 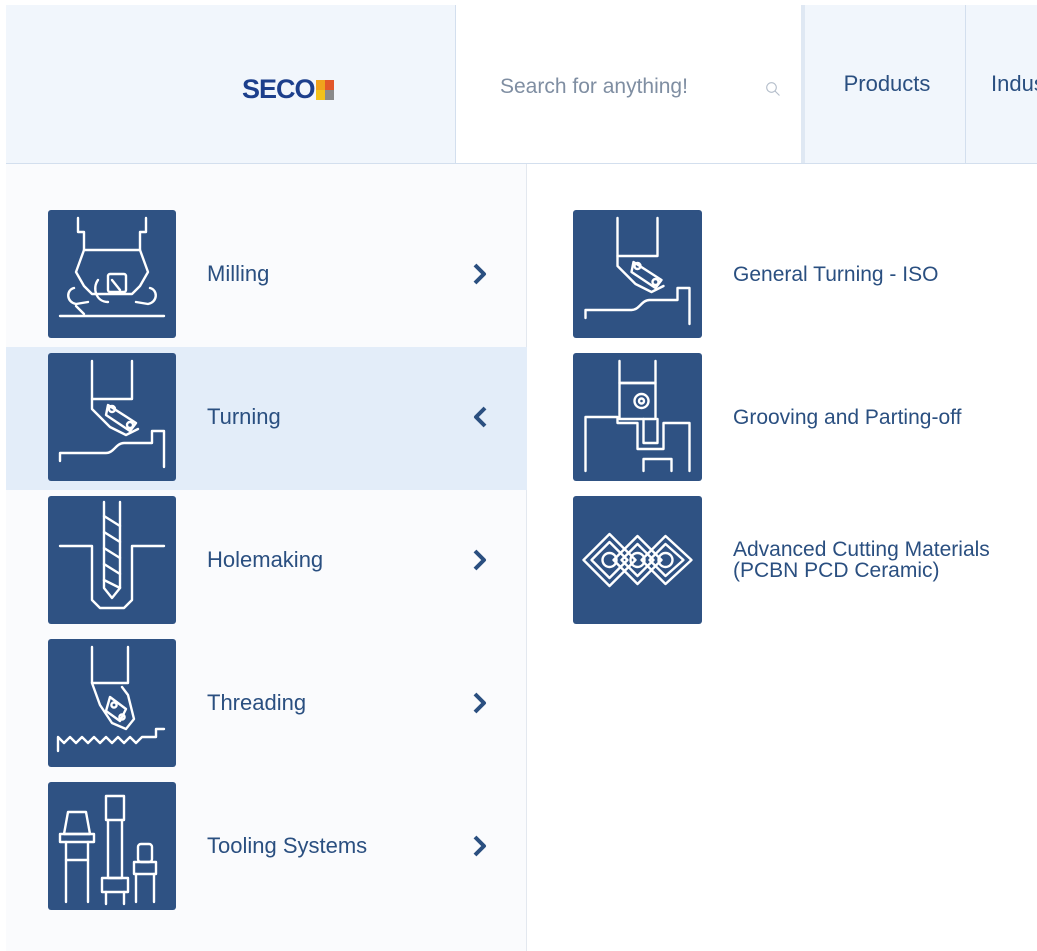 I want to click on nav-industries-label: Industries, so click(x=1014, y=83).